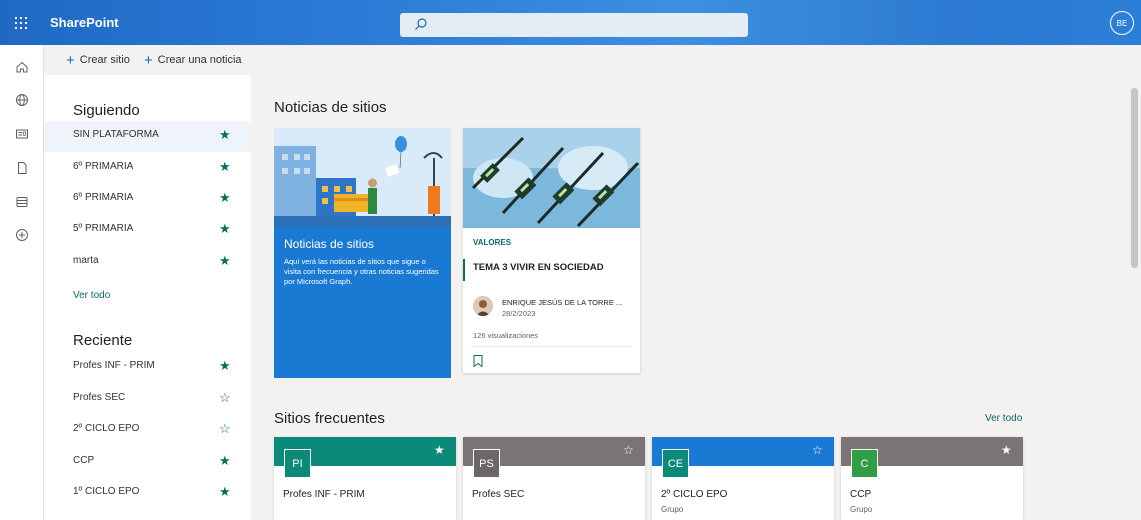 The image size is (1141, 520). What do you see at coordinates (551, 178) in the screenshot?
I see `news-article-image` at bounding box center [551, 178].